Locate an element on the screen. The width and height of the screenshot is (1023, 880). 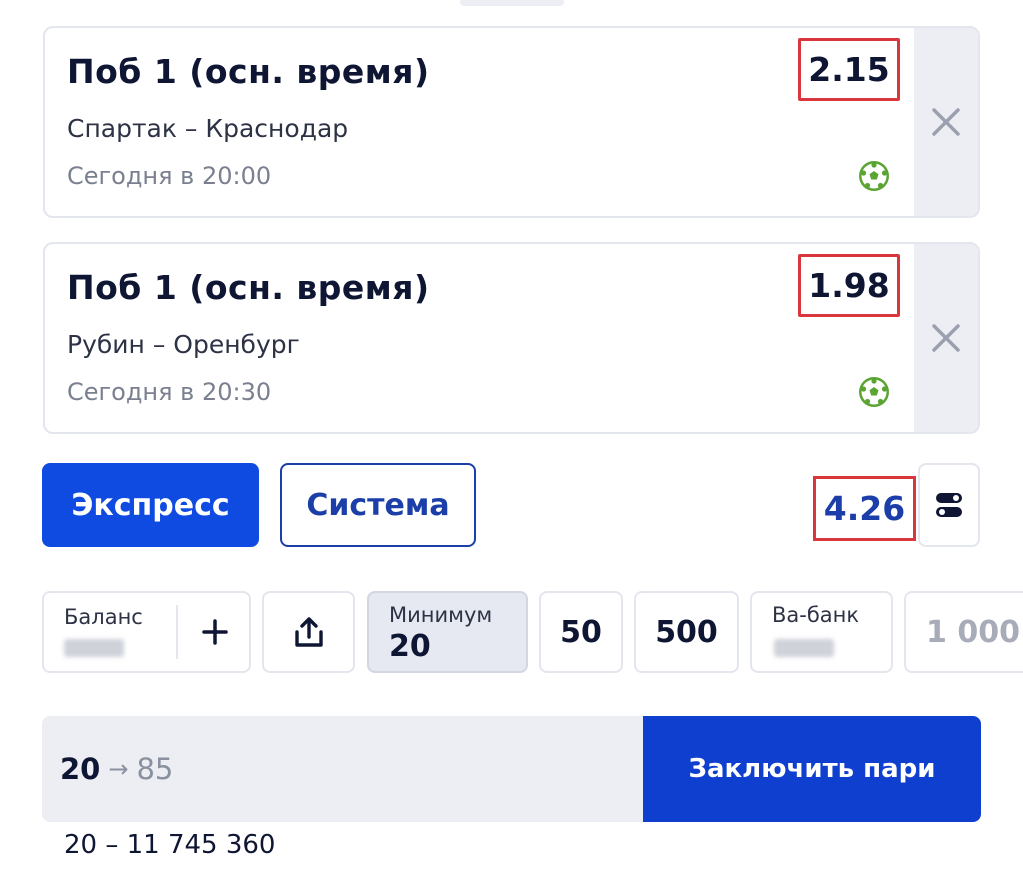
bet-time: Сегодня в 20:30 is located at coordinates (169, 392).